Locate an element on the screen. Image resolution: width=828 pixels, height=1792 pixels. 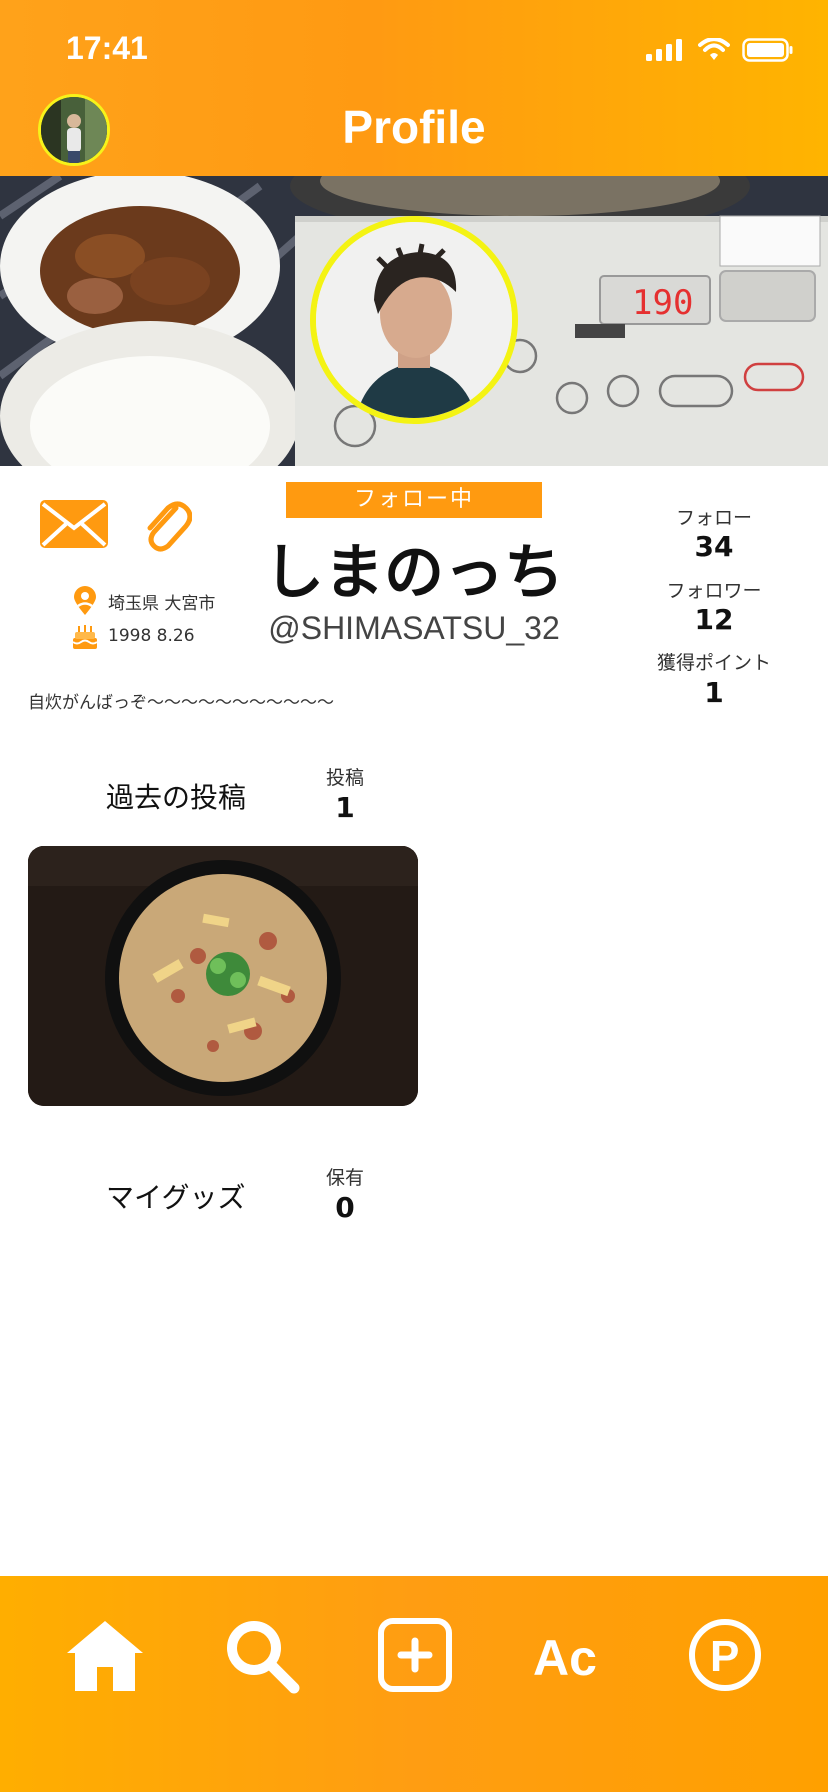
tab-search is located at coordinates (261, 1655).